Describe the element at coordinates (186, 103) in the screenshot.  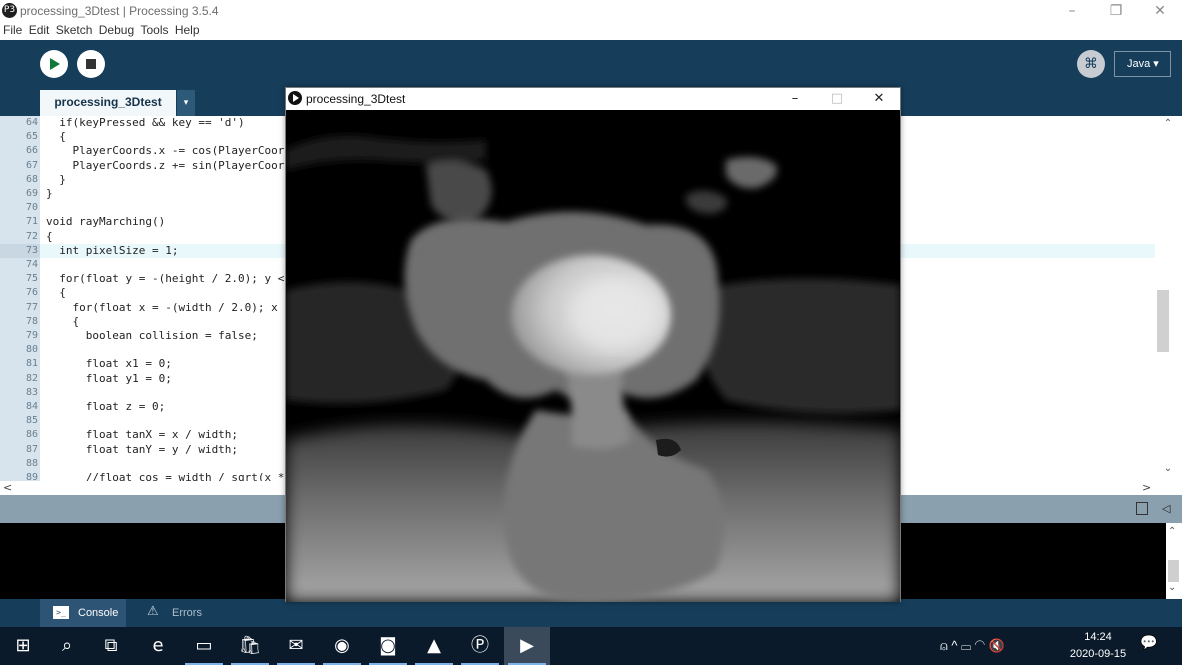
I see `tab-menu-button: ▾` at that location.